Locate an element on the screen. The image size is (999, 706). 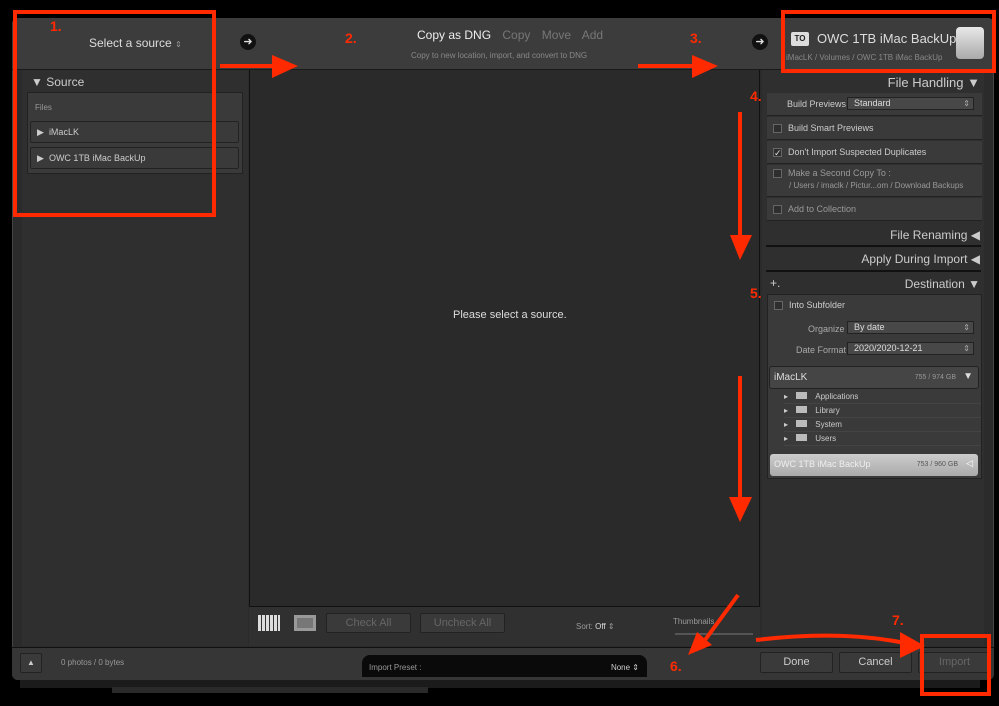
annotation-box-destination is located at coordinates (888, 41).